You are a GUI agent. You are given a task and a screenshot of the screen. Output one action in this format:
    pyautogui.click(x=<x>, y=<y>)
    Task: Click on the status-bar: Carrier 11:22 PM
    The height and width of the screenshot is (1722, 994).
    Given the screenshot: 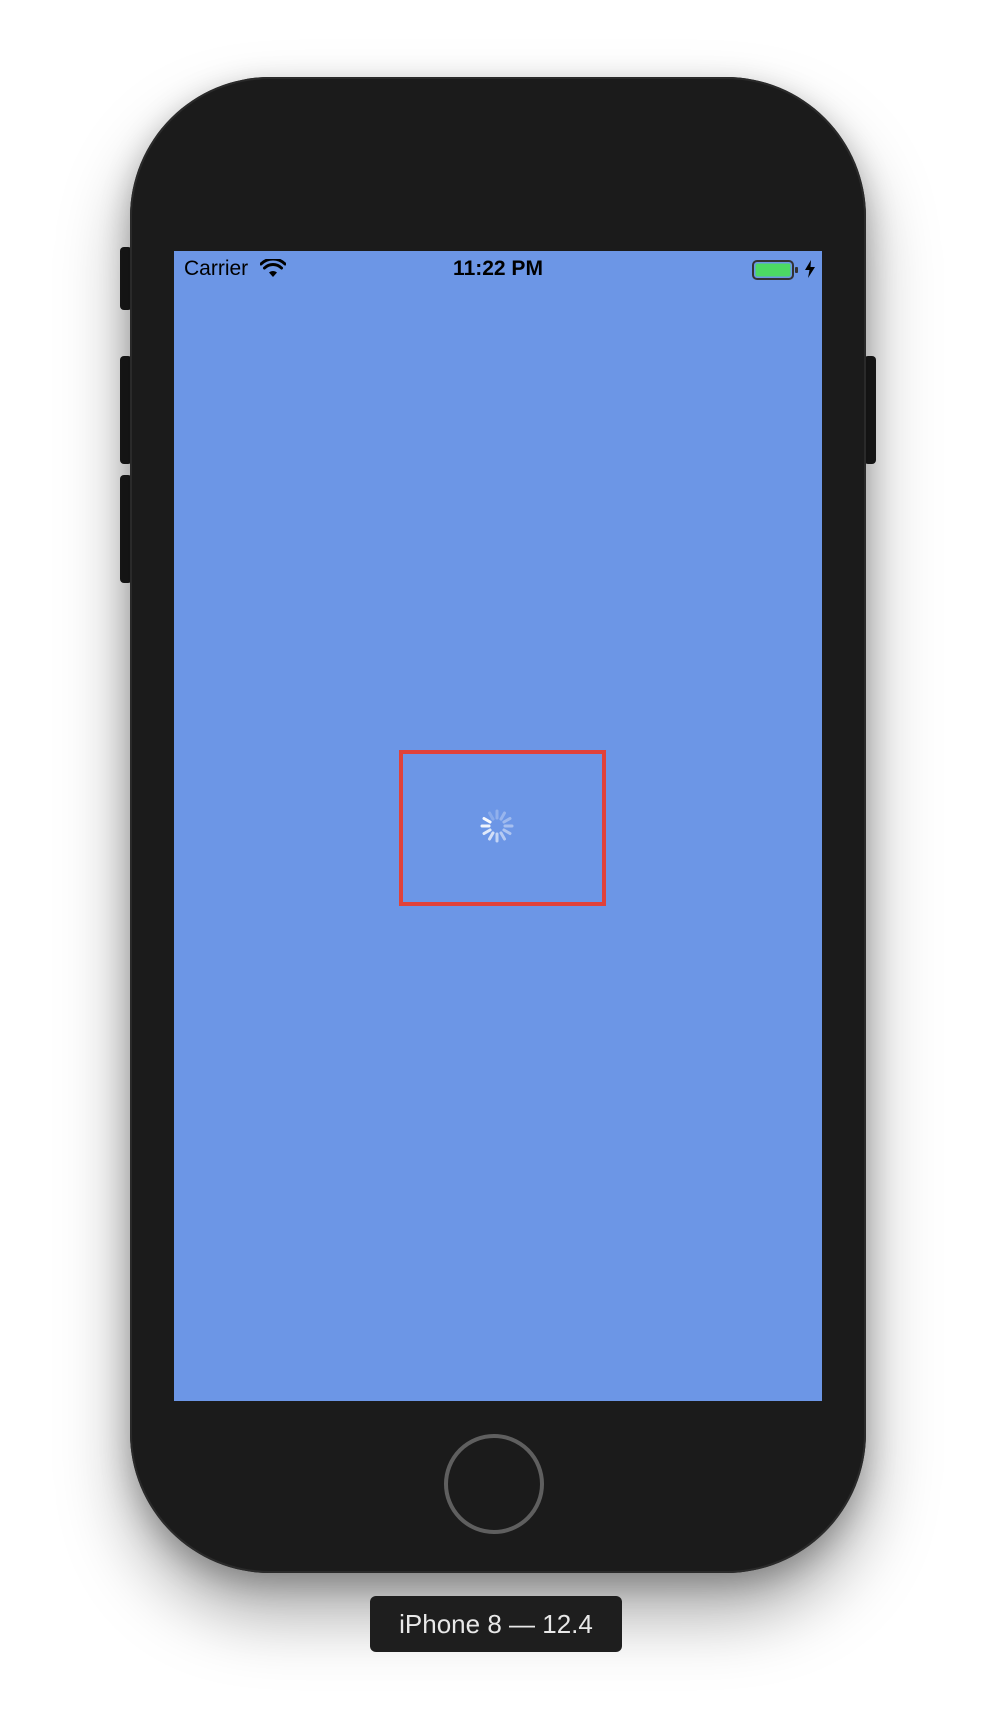 What is the action you would take?
    pyautogui.click(x=498, y=269)
    